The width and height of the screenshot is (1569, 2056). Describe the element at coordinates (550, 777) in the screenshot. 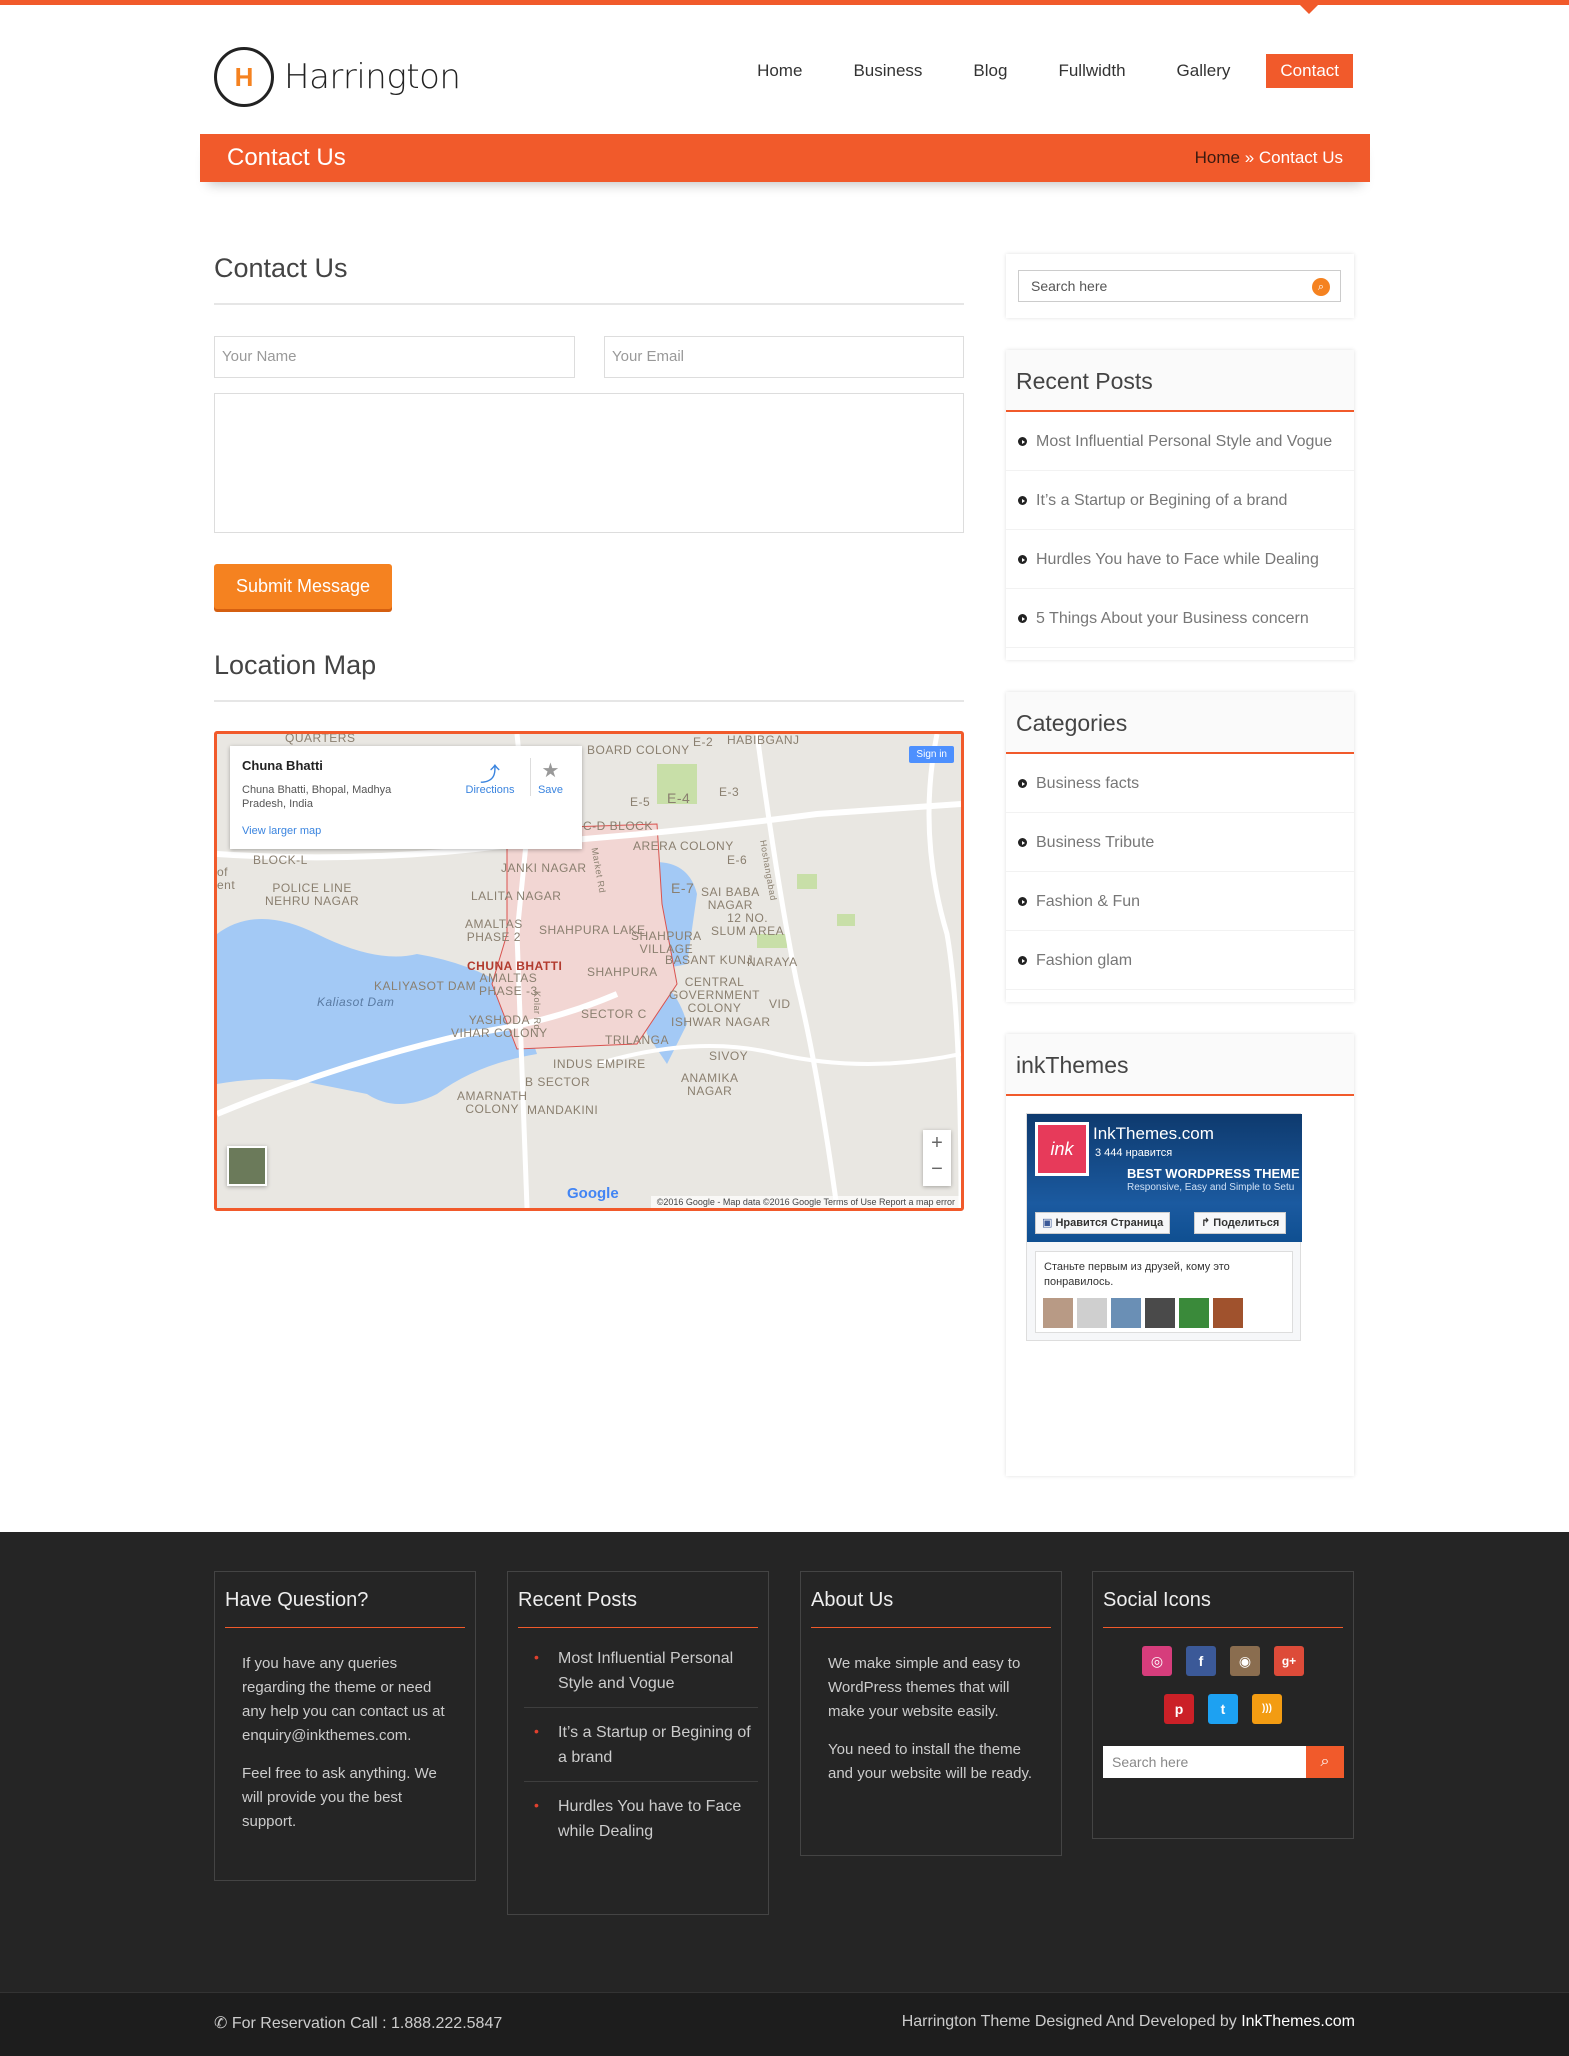

I see `save-button: ★ Save` at that location.